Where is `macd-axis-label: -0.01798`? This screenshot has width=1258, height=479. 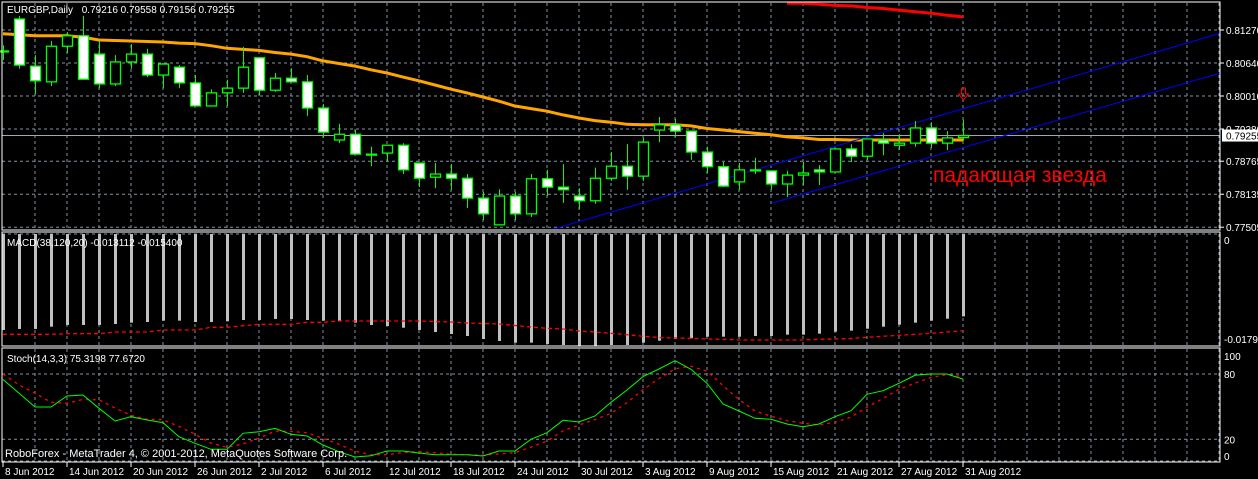 macd-axis-label: -0.01798 is located at coordinates (1241, 340).